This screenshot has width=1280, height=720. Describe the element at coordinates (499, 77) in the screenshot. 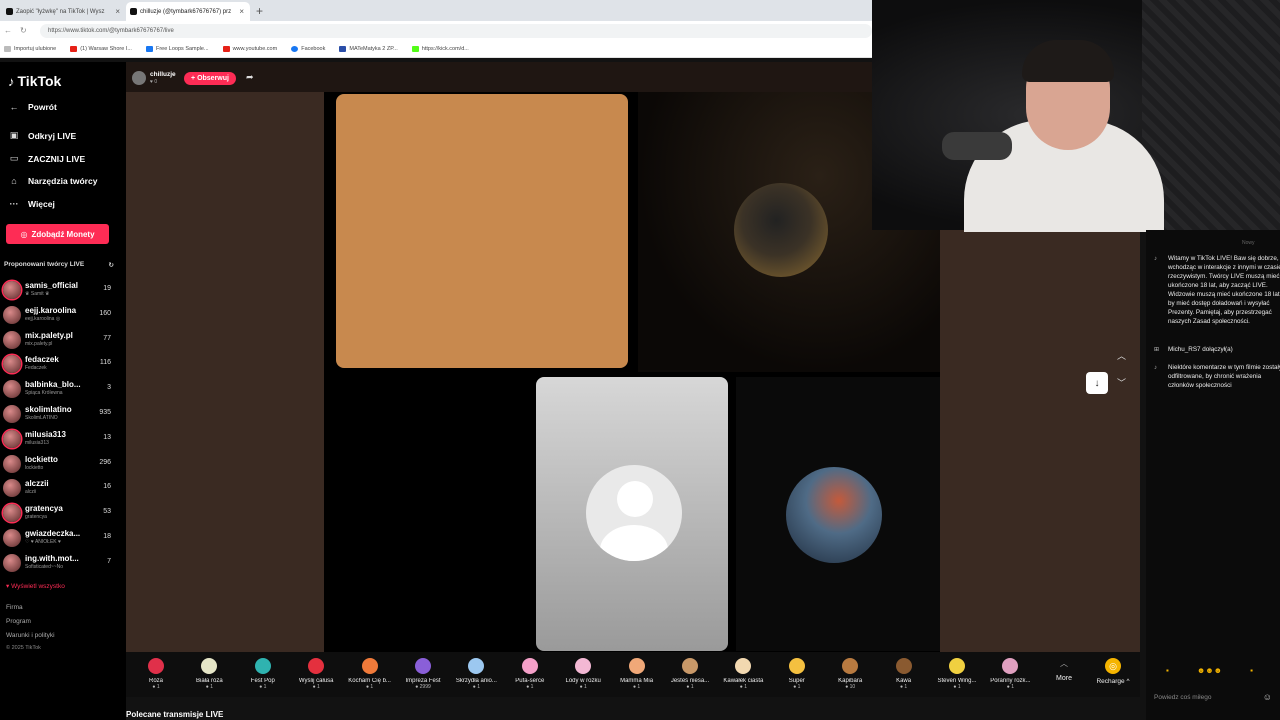

I see `stream-topbar: chilluzje ♥ 0 + Obserwuj ➦` at that location.